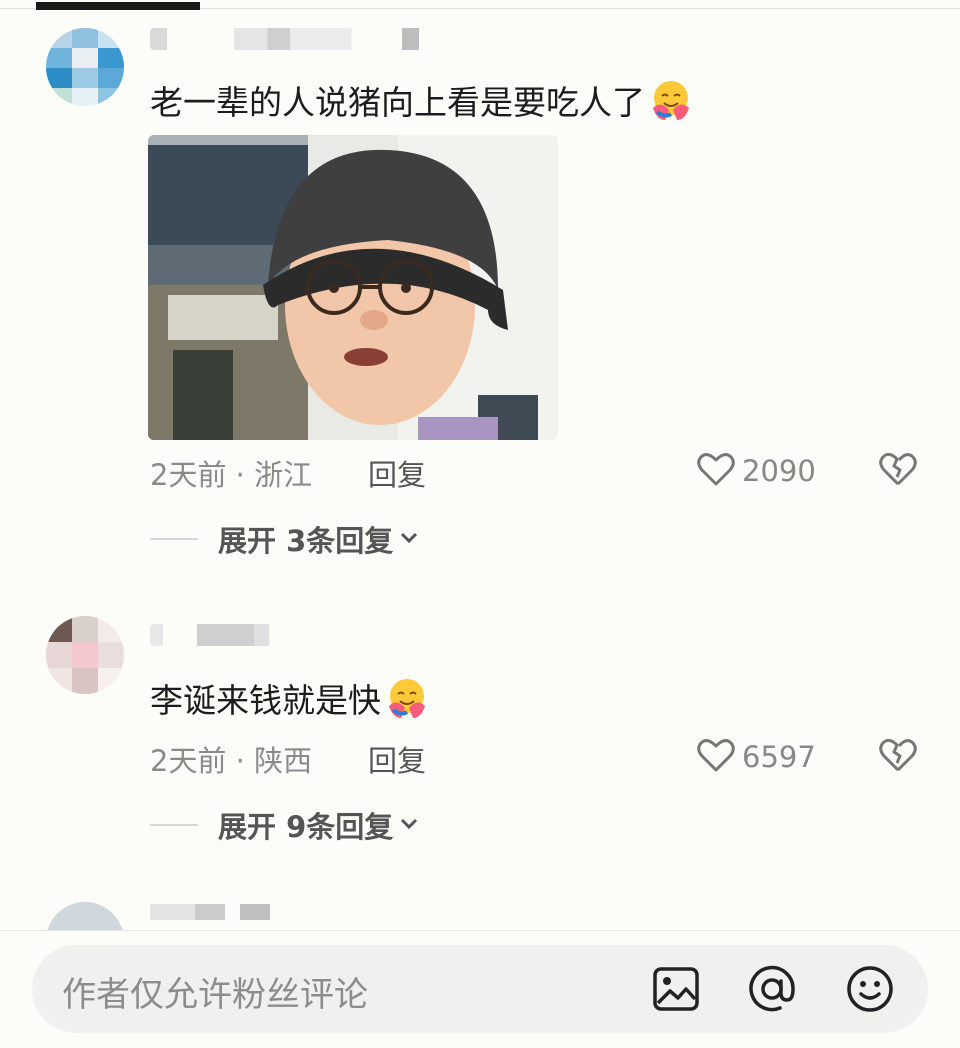 The image size is (960, 1048). Describe the element at coordinates (779, 757) in the screenshot. I see `like-count: 6597` at that location.